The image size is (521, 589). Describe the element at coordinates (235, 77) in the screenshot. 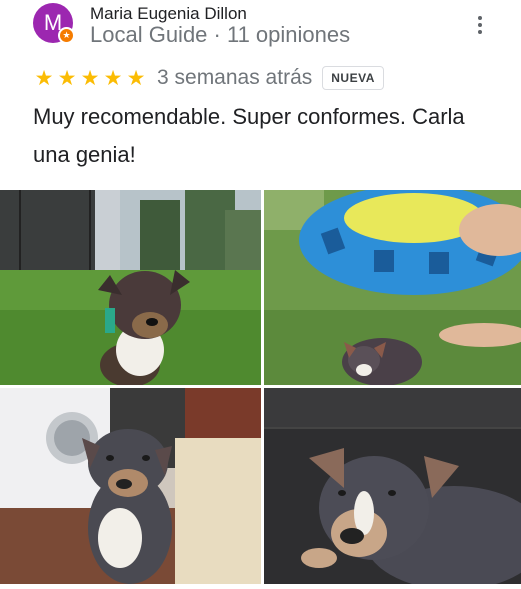

I see `review-date: 3 semanas atrás` at that location.